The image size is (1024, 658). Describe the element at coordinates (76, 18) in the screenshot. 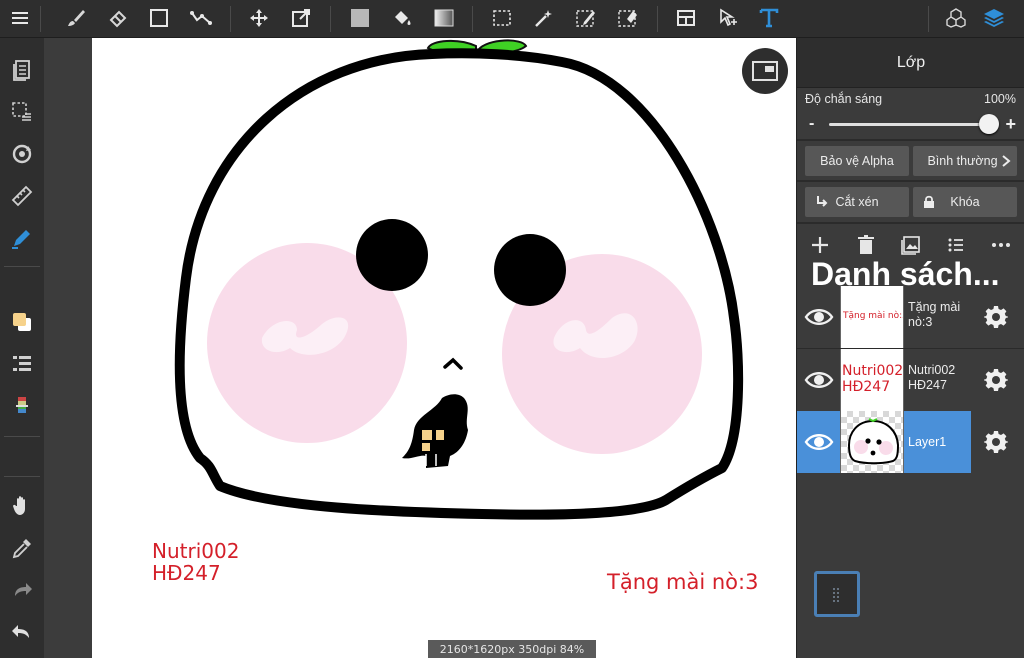

I see `brush-icon` at that location.